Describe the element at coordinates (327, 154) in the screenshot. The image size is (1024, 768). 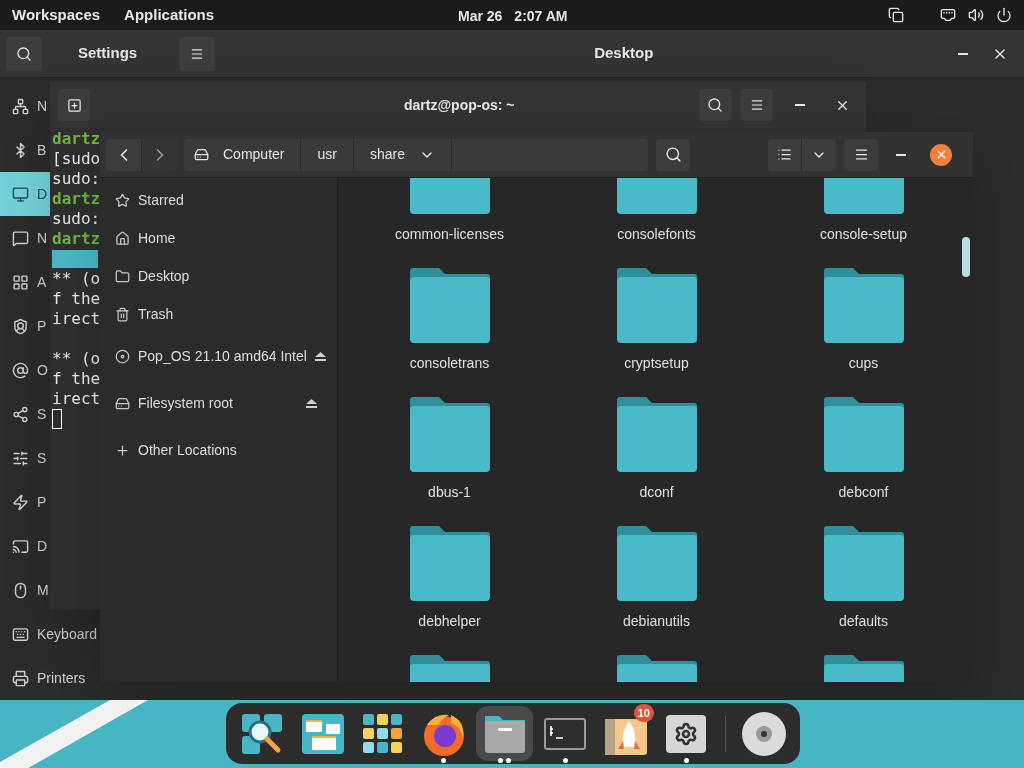
I see `path-button: usr` at that location.